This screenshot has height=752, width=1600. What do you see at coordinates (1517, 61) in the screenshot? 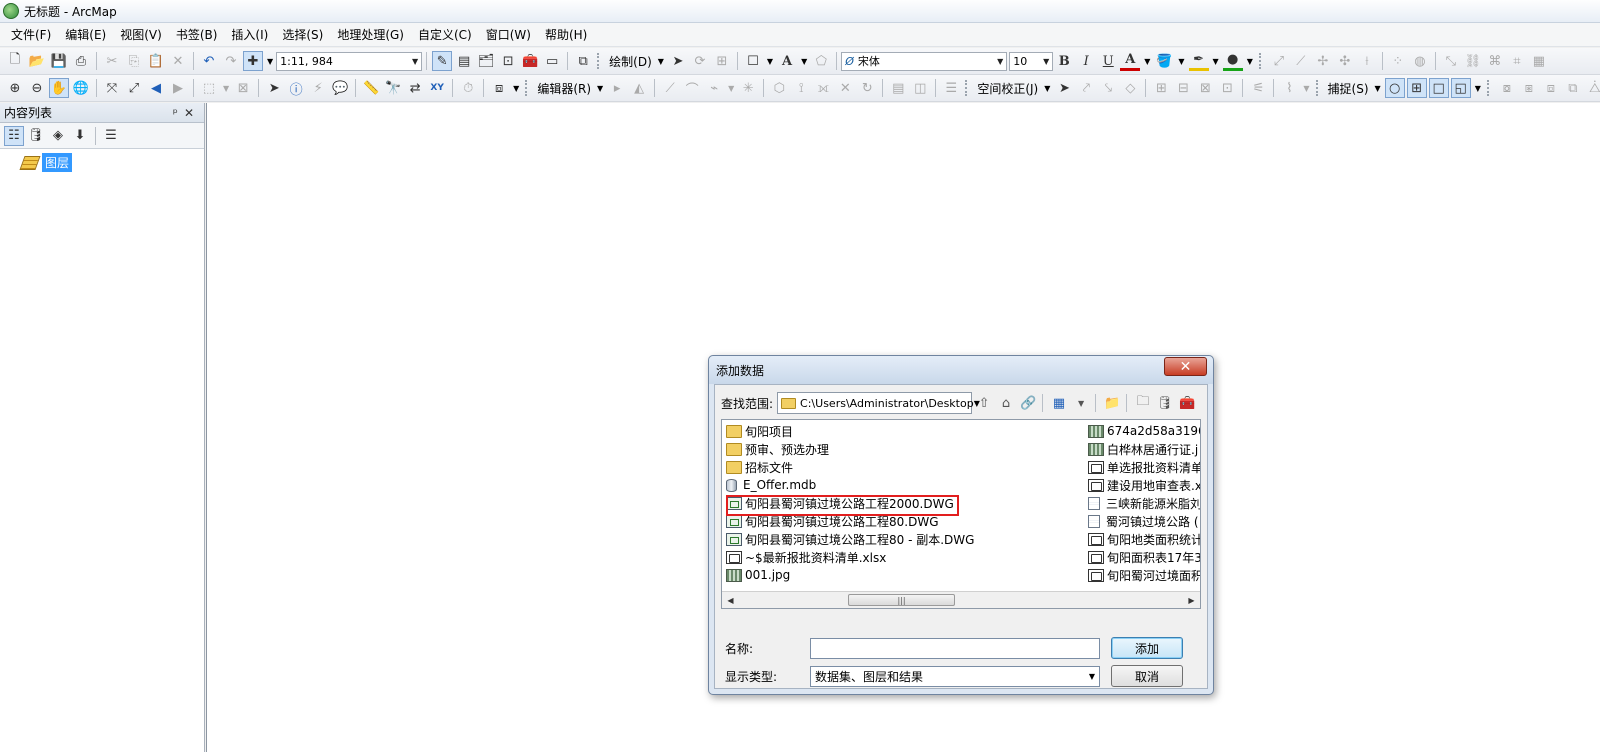
I see `adjust-icon: ⌗` at bounding box center [1517, 61].